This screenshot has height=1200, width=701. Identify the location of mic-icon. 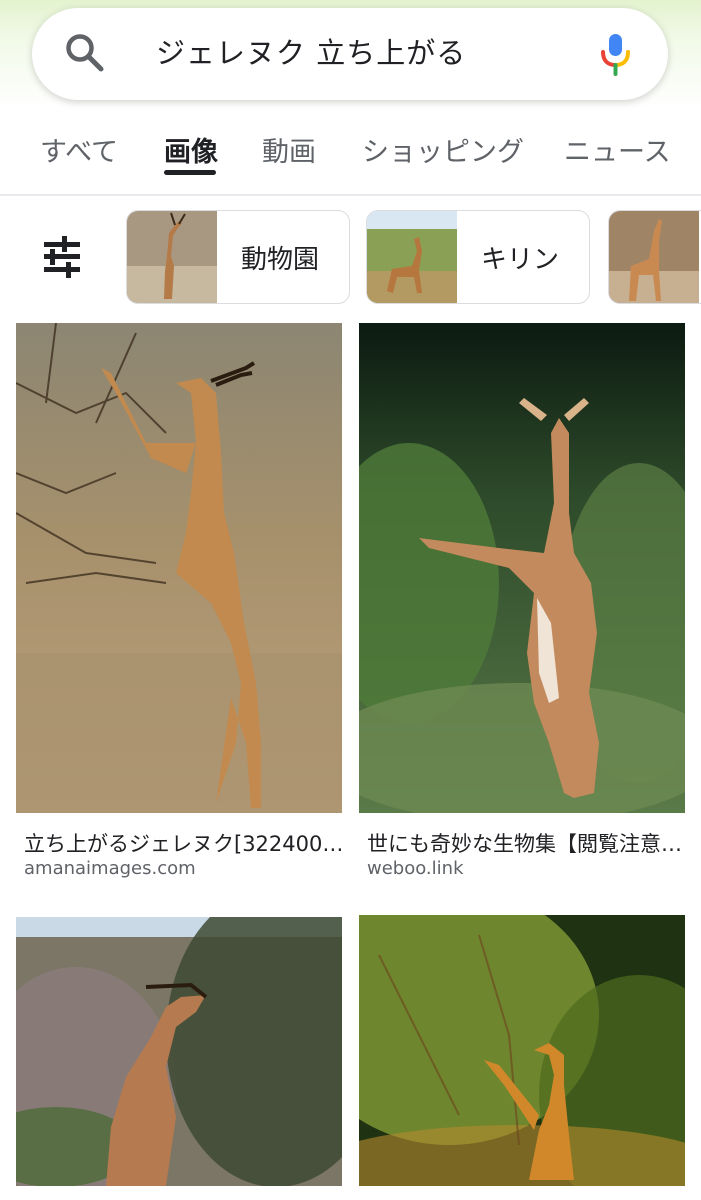
(616, 54).